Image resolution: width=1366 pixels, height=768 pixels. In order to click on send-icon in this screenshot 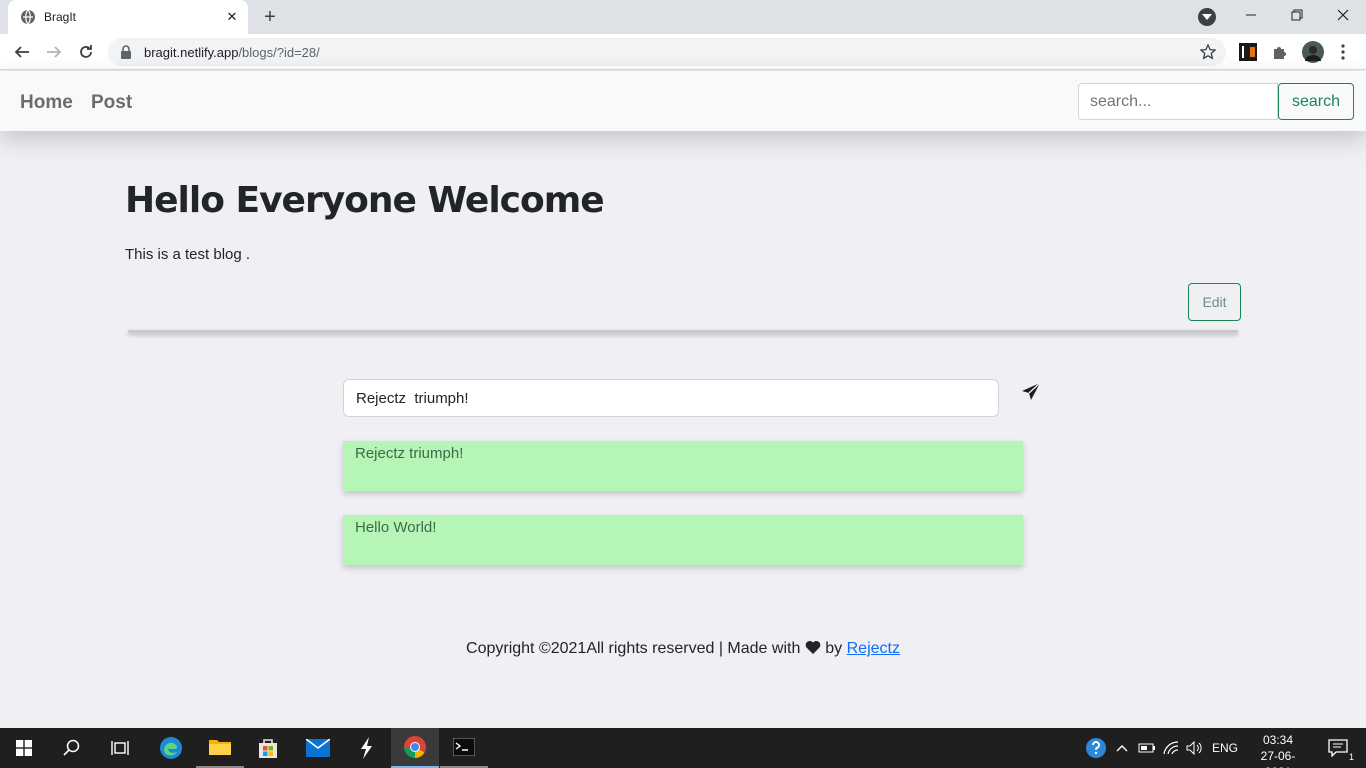, I will do `click(1031, 392)`.